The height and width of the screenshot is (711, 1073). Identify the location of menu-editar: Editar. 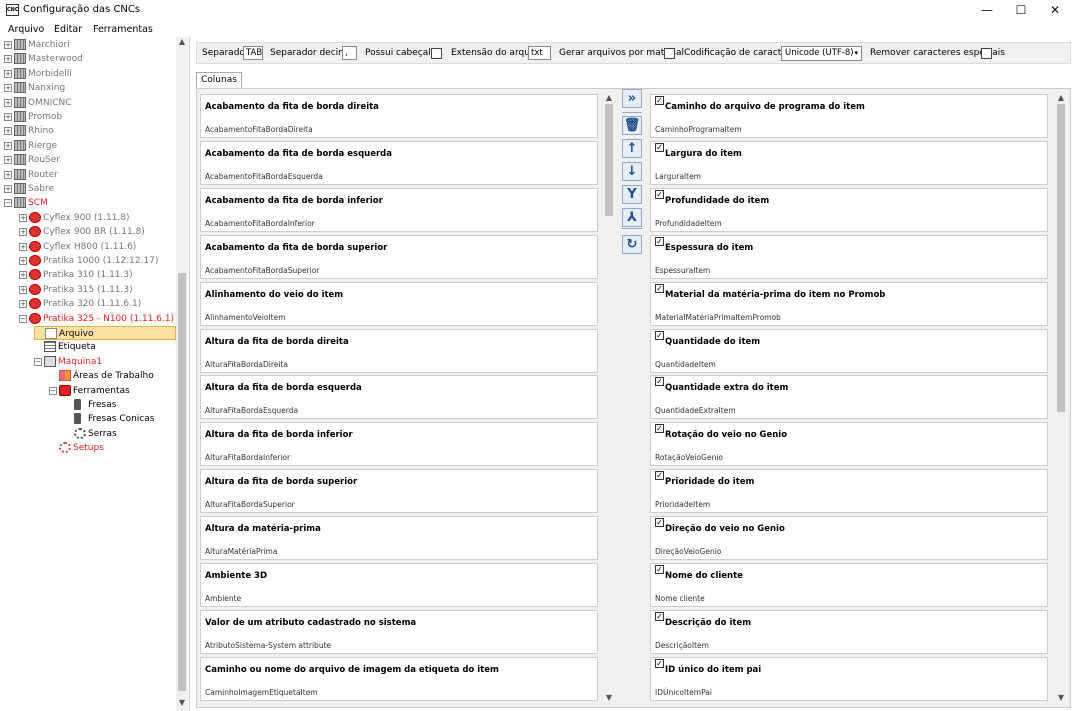
(68, 29).